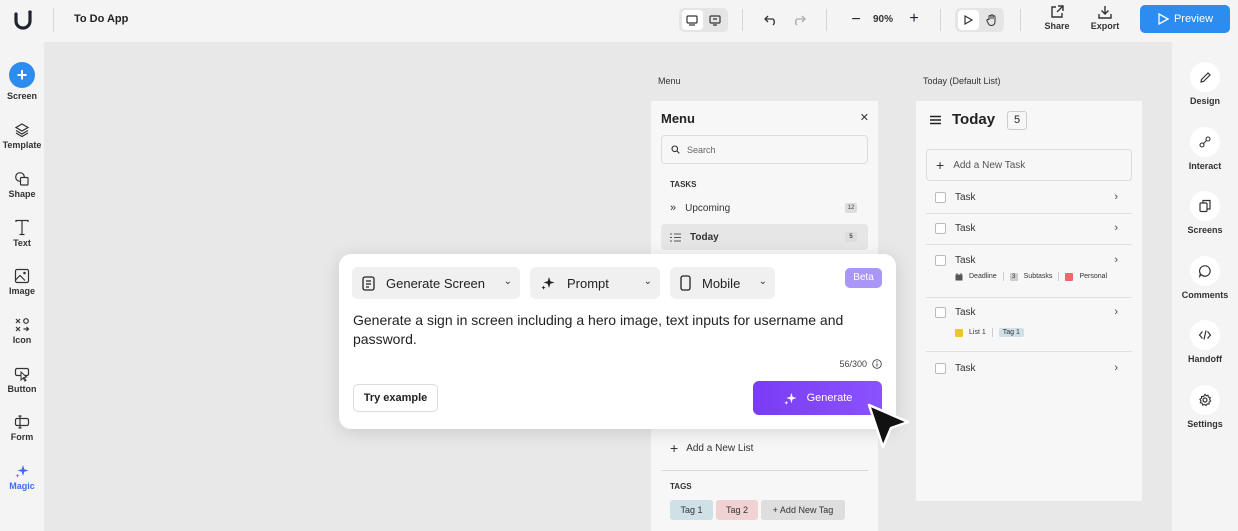 This screenshot has height=531, width=1238. What do you see at coordinates (737, 510) in the screenshot?
I see `tag-chip: Tag 2` at bounding box center [737, 510].